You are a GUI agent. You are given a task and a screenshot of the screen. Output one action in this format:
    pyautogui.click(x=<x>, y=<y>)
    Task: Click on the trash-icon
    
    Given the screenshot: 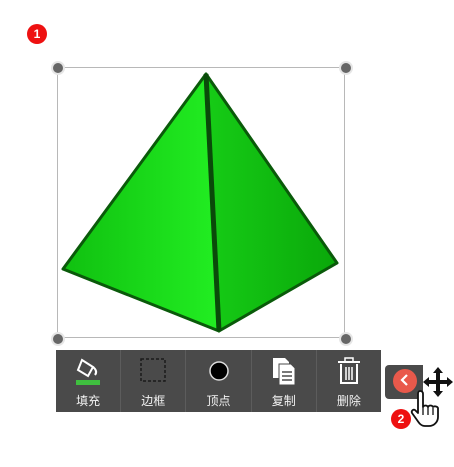 What is the action you would take?
    pyautogui.click(x=349, y=371)
    